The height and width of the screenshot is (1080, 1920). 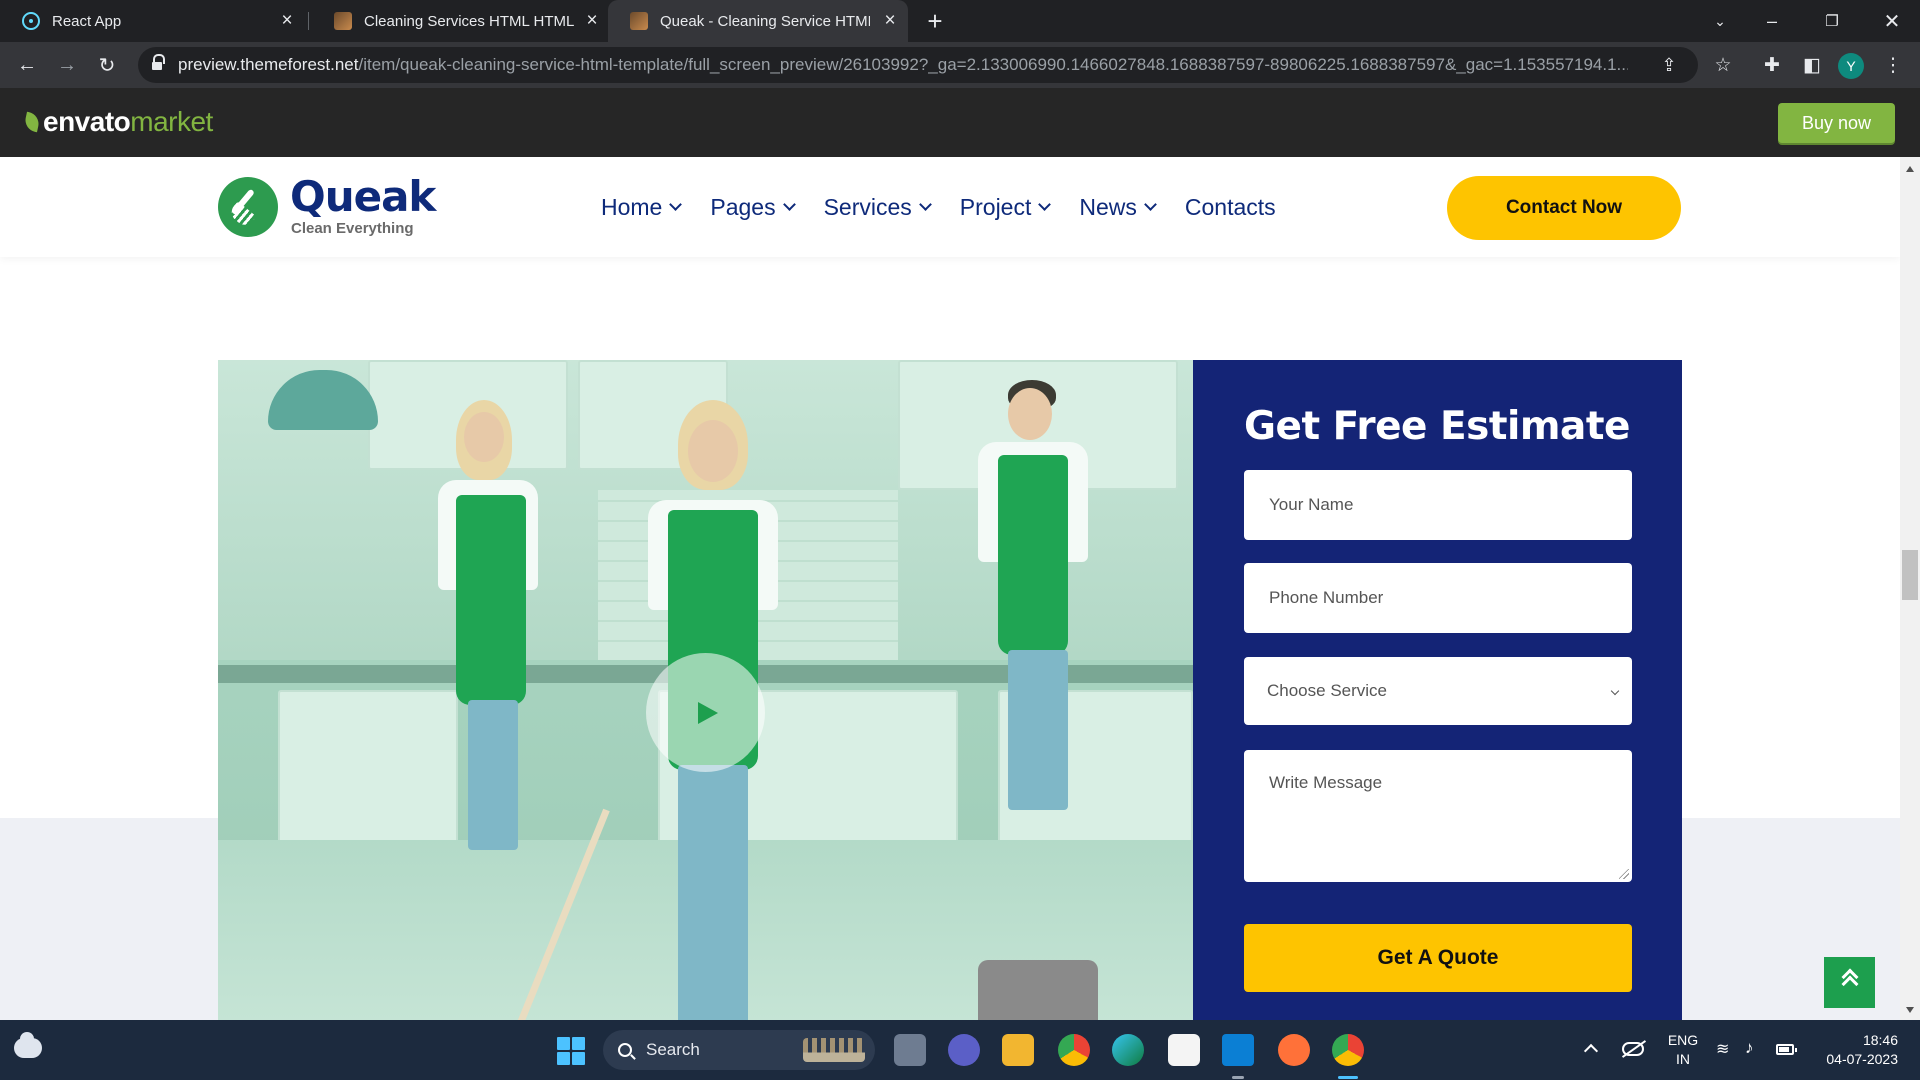 What do you see at coordinates (632, 206) in the screenshot?
I see `nav-label: Home` at bounding box center [632, 206].